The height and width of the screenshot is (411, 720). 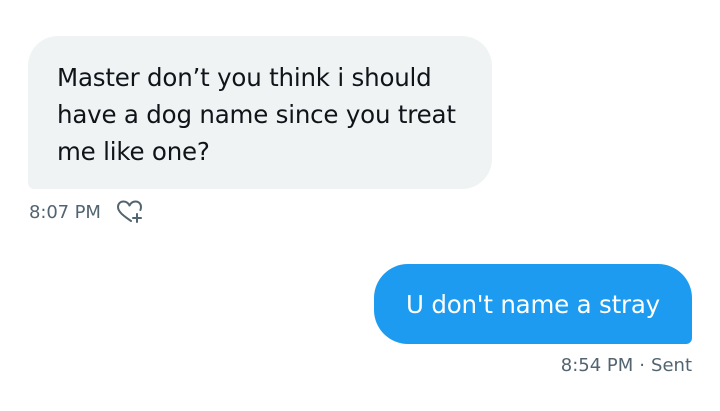 I want to click on received-message-meta: 8:07 PM, so click(x=87, y=212).